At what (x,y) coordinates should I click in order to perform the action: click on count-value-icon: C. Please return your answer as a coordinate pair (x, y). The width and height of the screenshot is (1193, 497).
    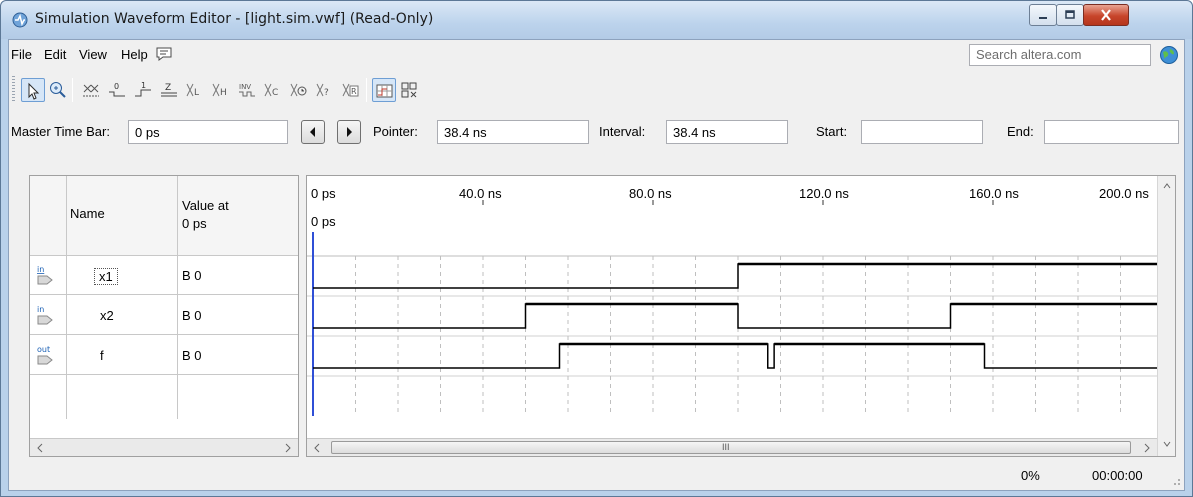
    Looking at the image, I should click on (271, 90).